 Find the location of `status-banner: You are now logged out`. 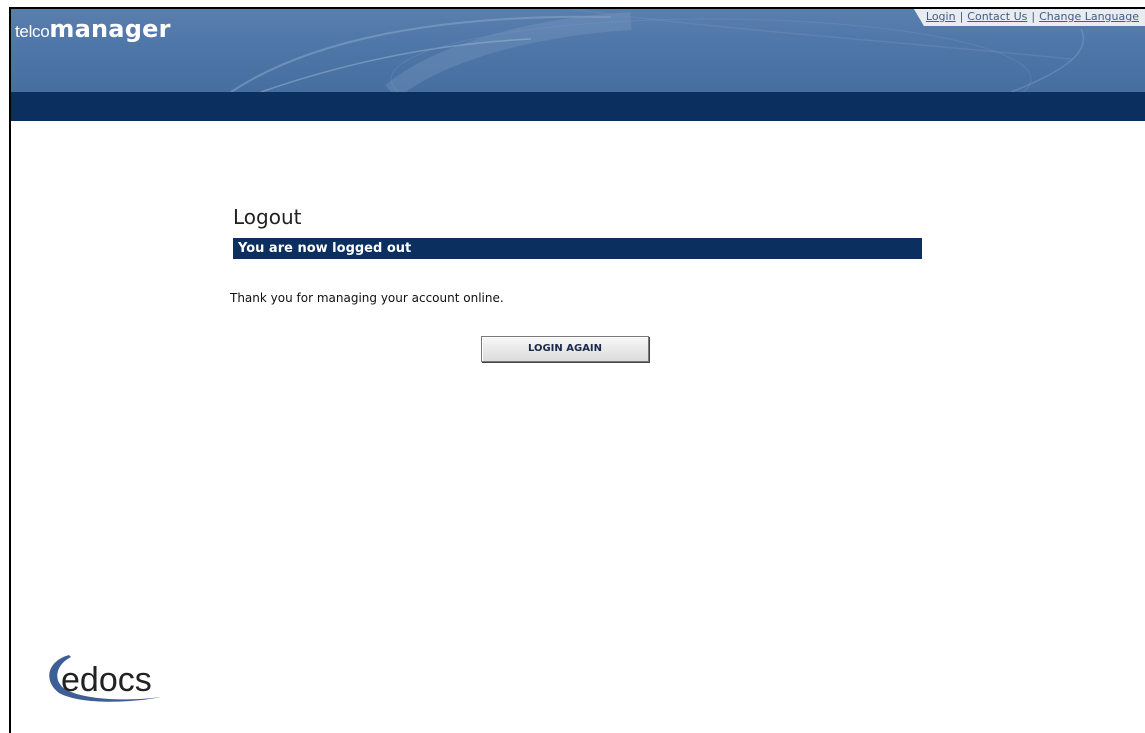

status-banner: You are now logged out is located at coordinates (577, 248).